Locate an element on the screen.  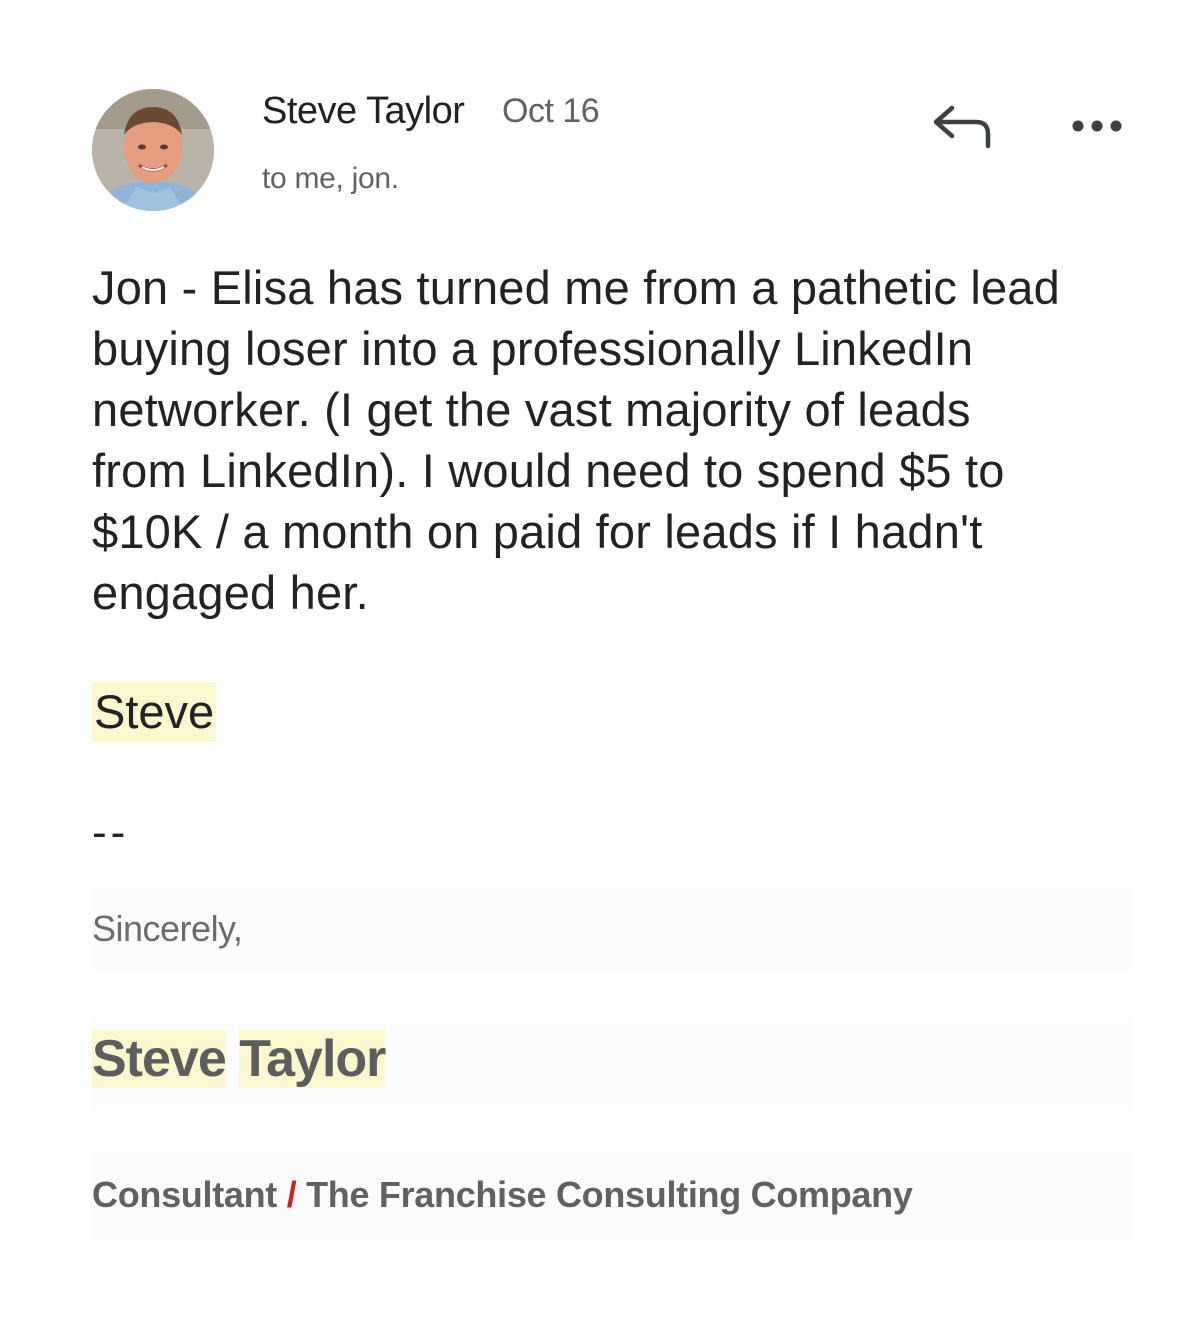
signature-background is located at coordinates (612, 930).